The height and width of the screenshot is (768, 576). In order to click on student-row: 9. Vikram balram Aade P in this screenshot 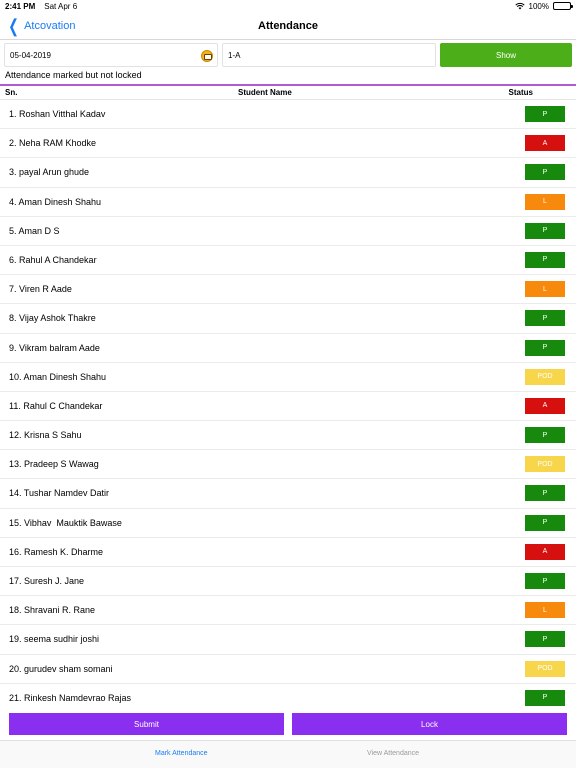, I will do `click(288, 348)`.